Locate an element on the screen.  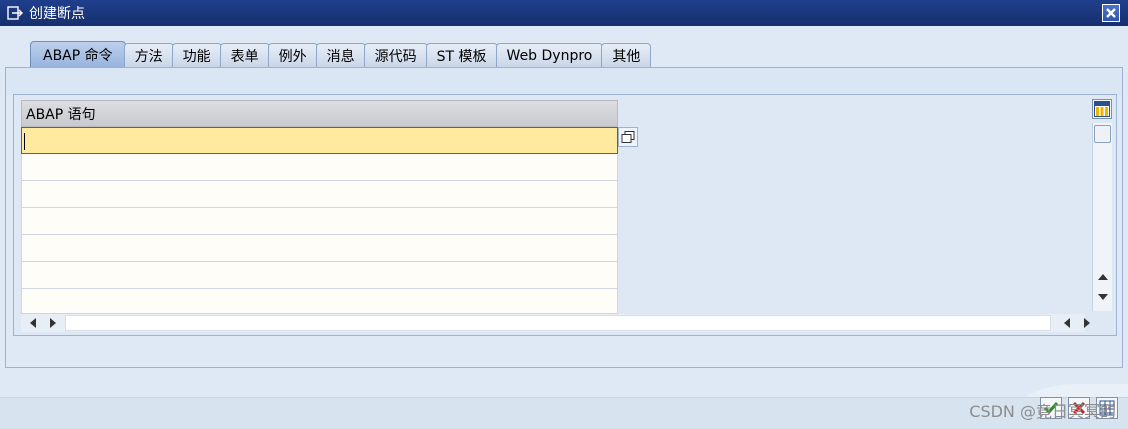
column-header: ABAP 语句 is located at coordinates (319, 113).